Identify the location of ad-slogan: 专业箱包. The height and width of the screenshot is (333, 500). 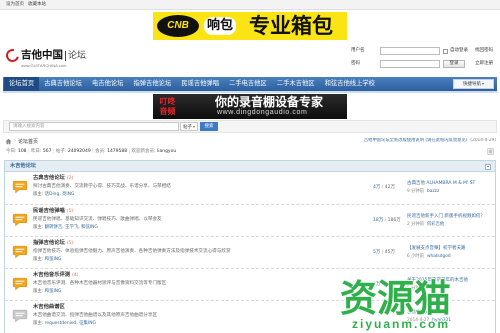
(291, 26).